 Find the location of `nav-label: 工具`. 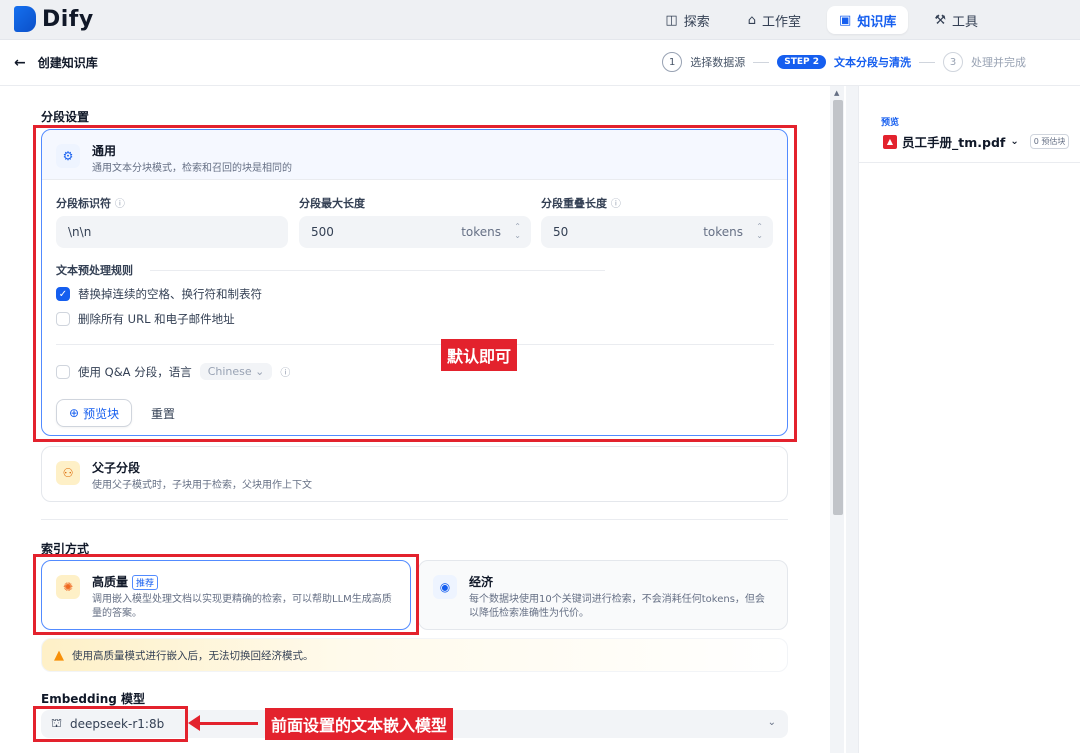

nav-label: 工具 is located at coordinates (964, 22).